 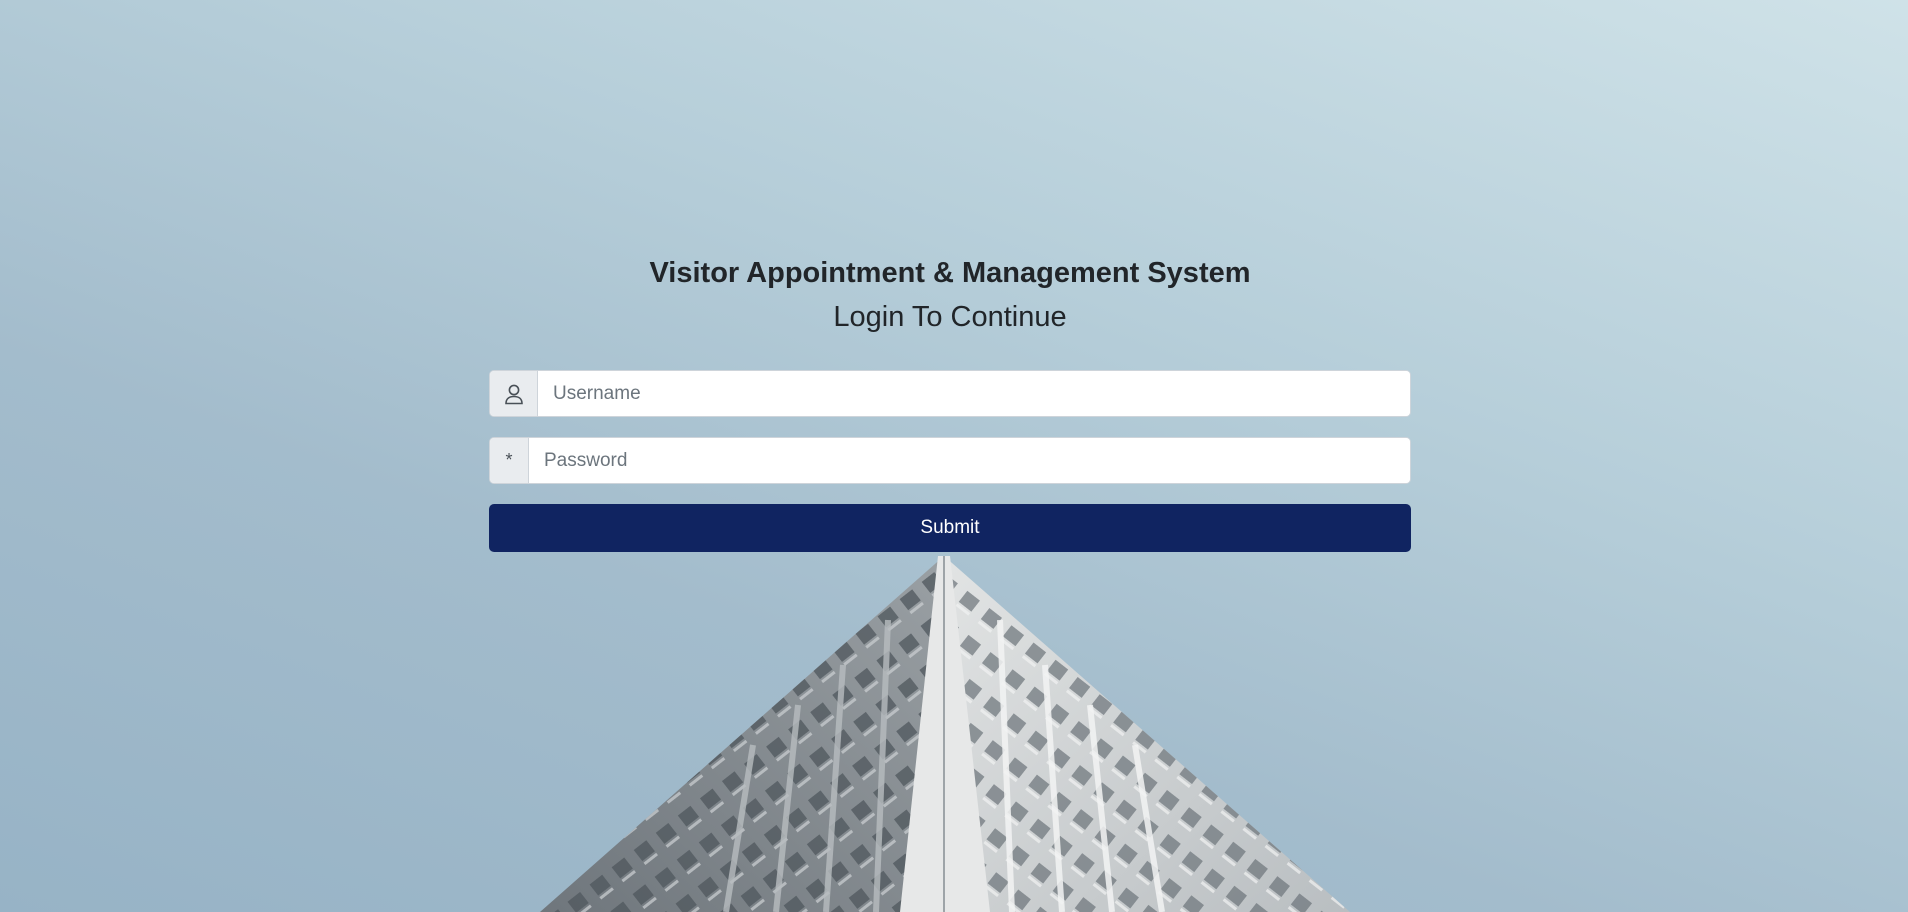 I want to click on submit-button: Submit, so click(x=950, y=528).